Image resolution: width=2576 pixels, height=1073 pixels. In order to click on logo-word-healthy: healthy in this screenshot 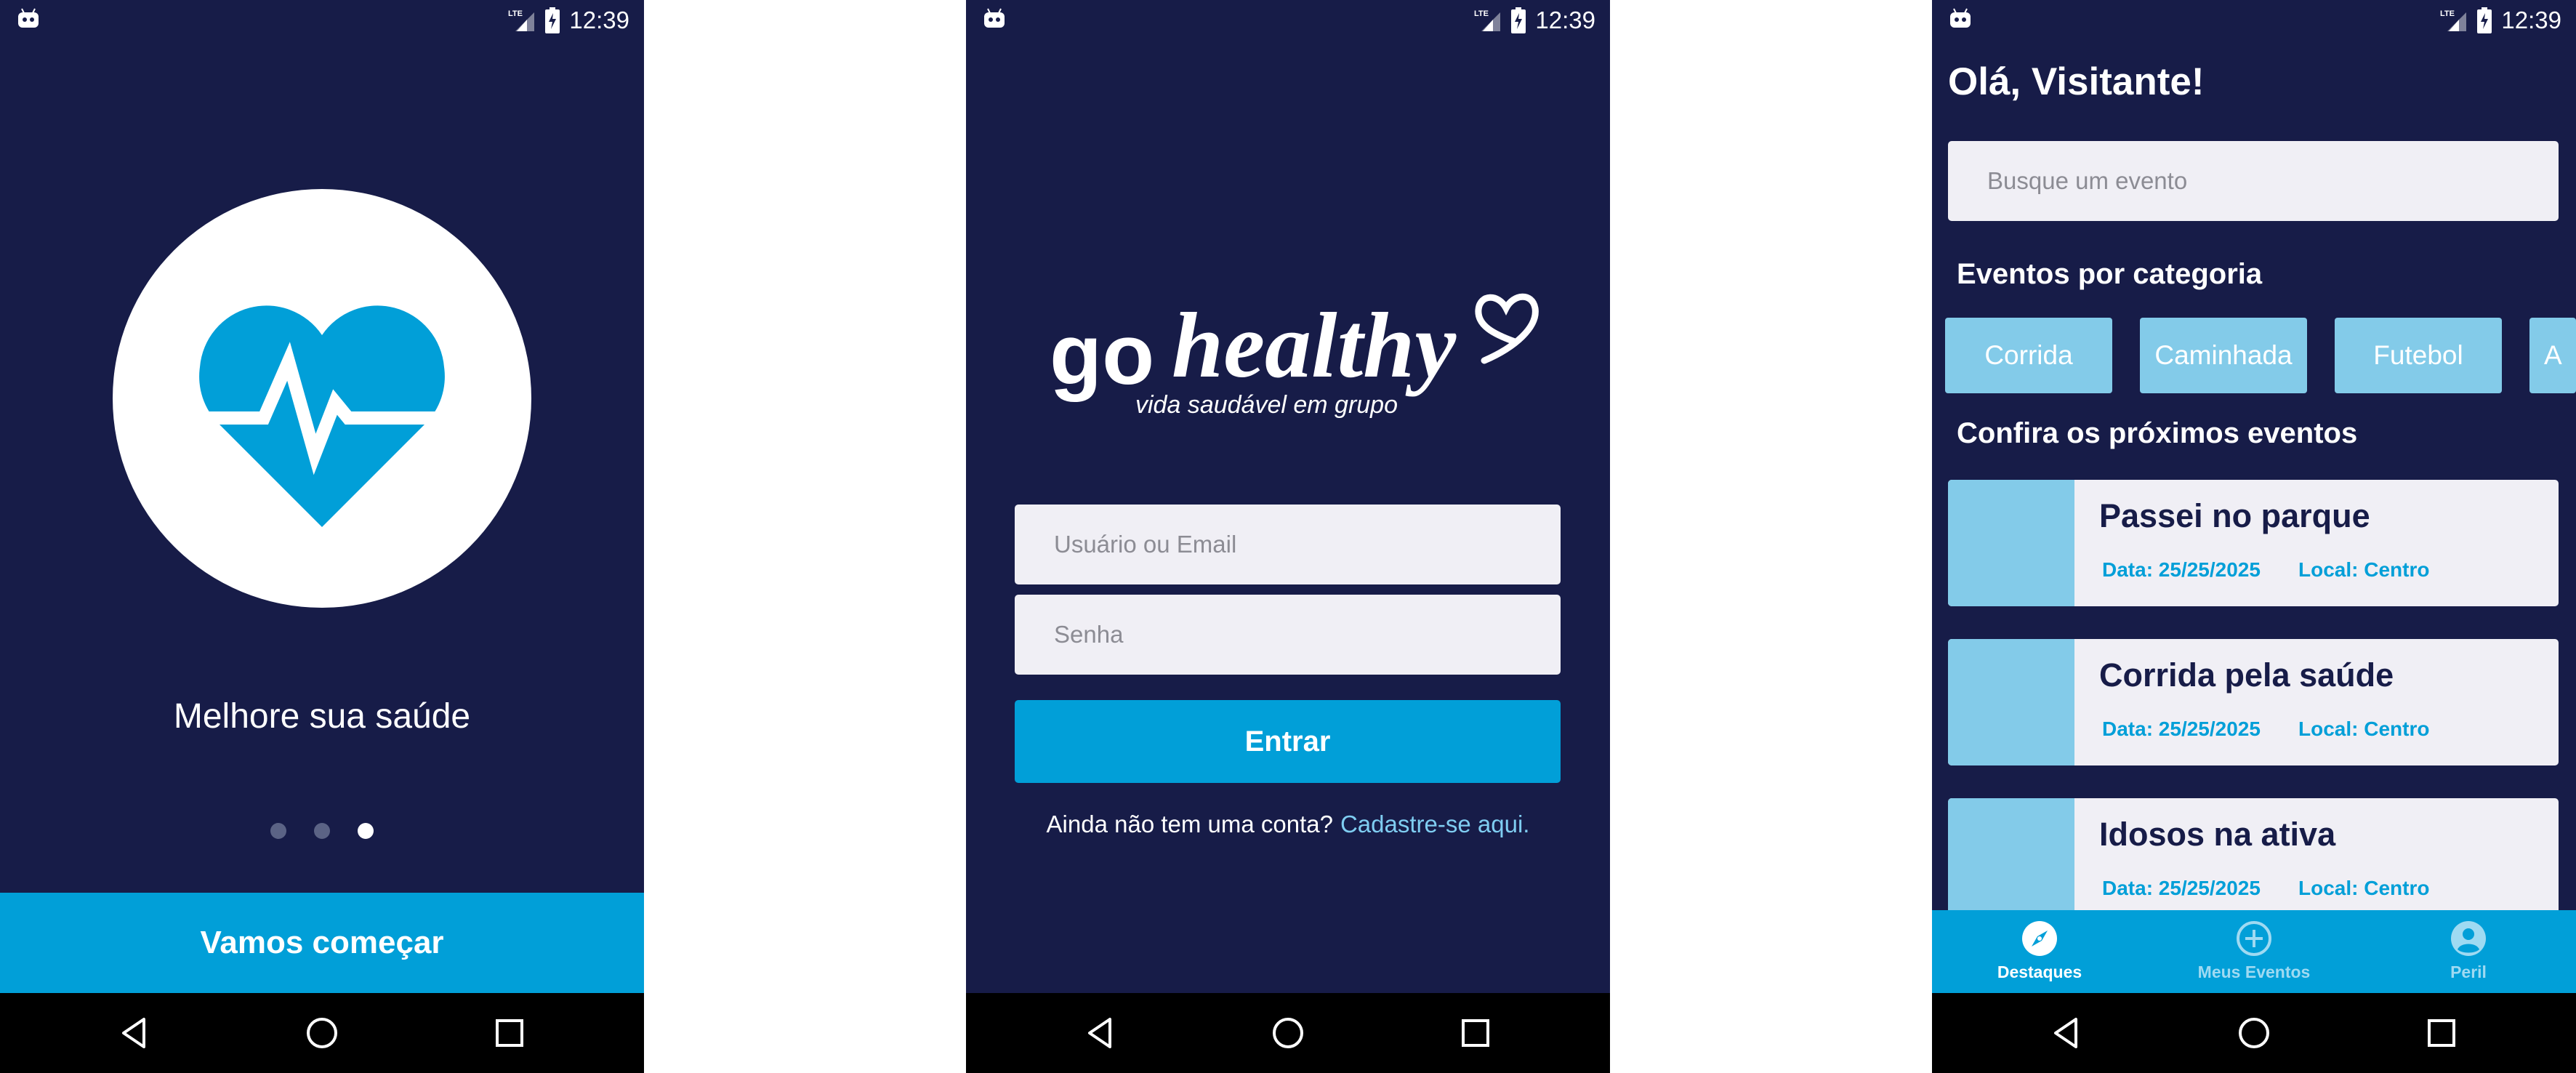, I will do `click(1314, 345)`.